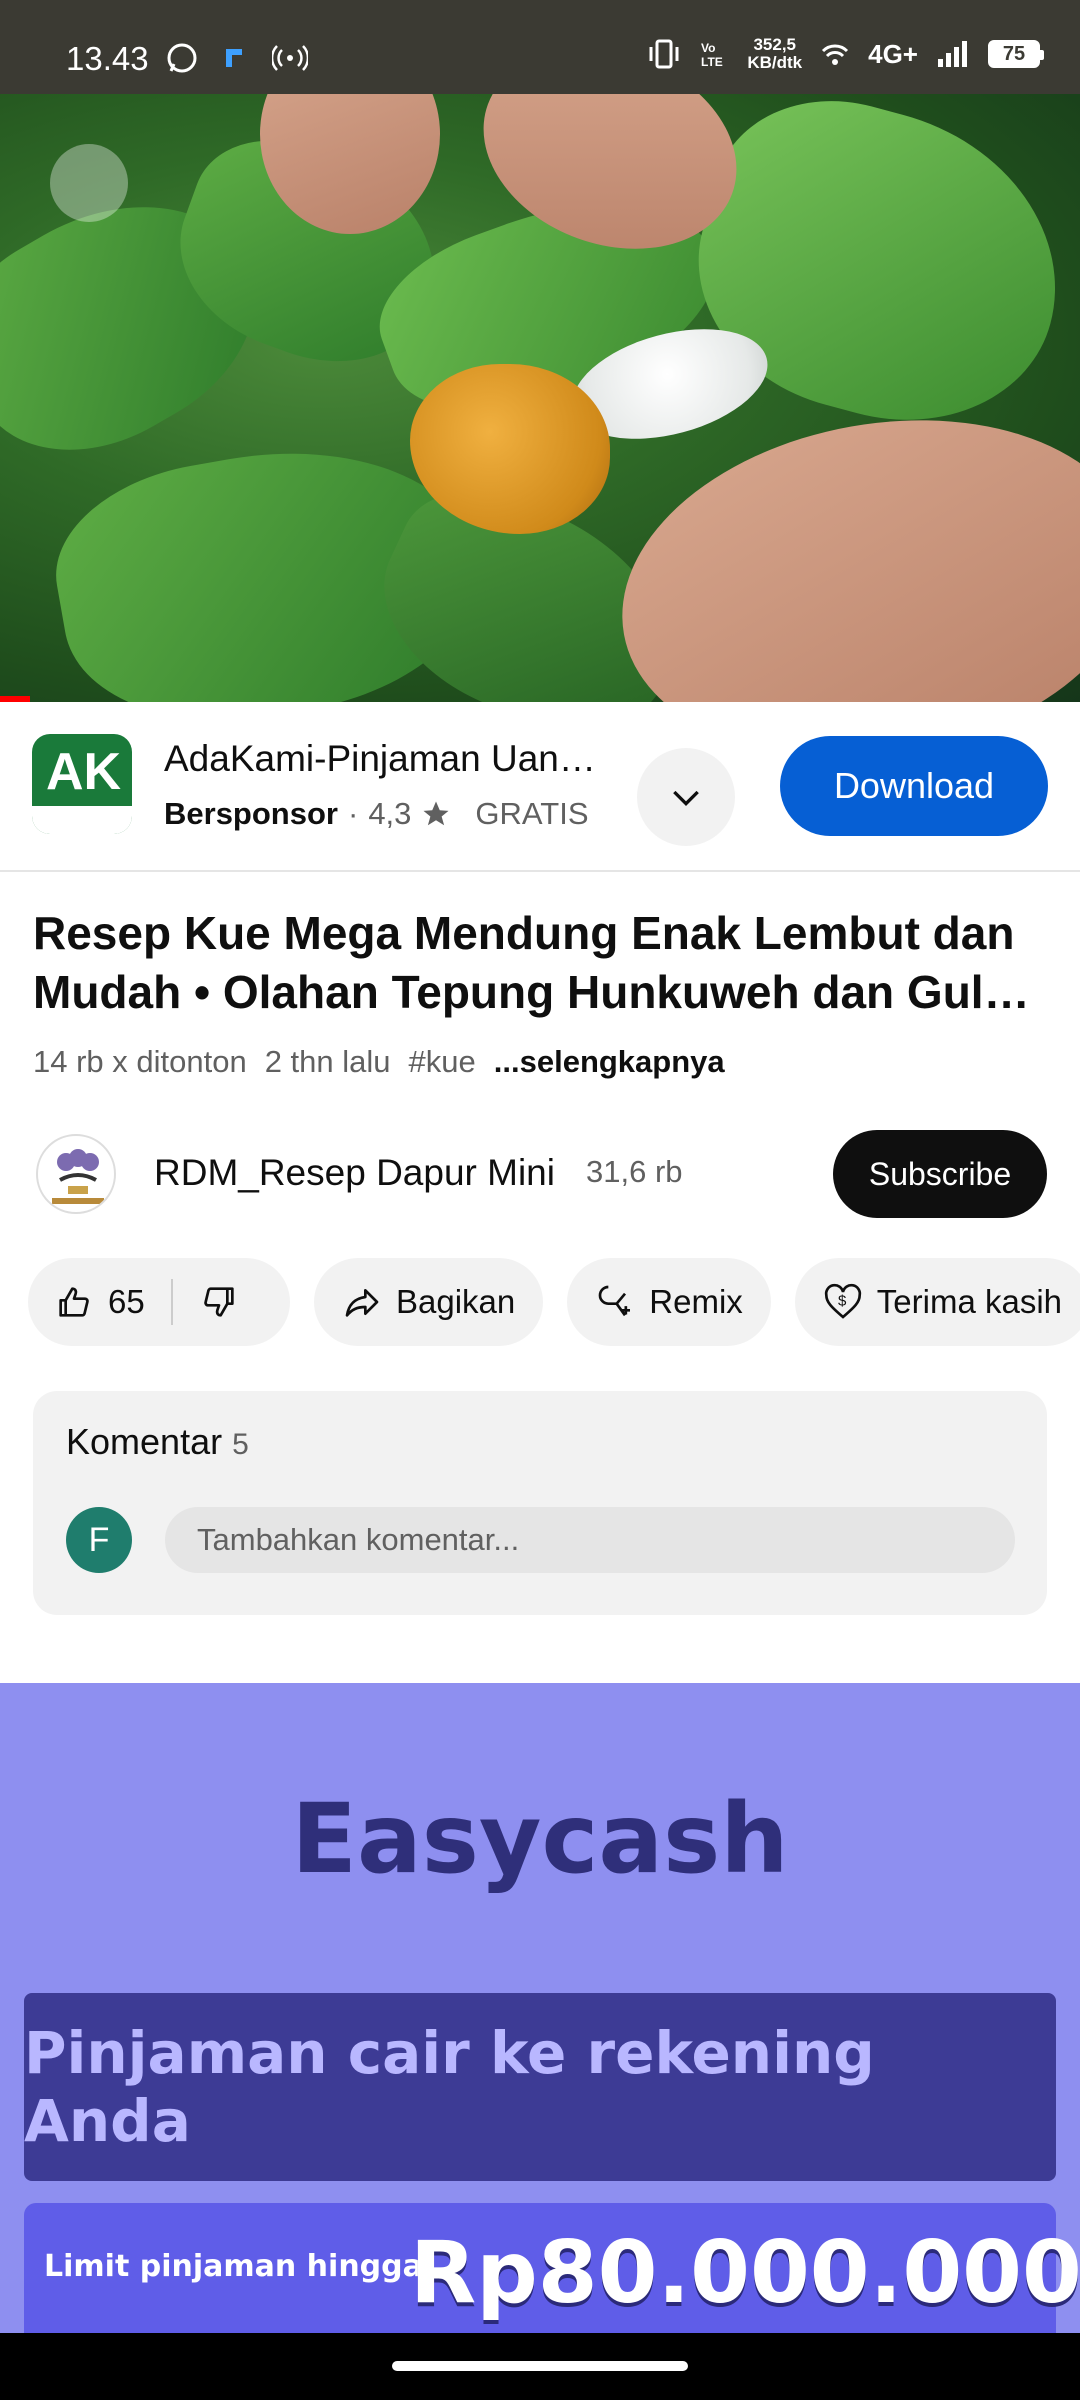 Image resolution: width=1080 pixels, height=2400 pixels. Describe the element at coordinates (893, 53) in the screenshot. I see `network-type: 4G+` at that location.